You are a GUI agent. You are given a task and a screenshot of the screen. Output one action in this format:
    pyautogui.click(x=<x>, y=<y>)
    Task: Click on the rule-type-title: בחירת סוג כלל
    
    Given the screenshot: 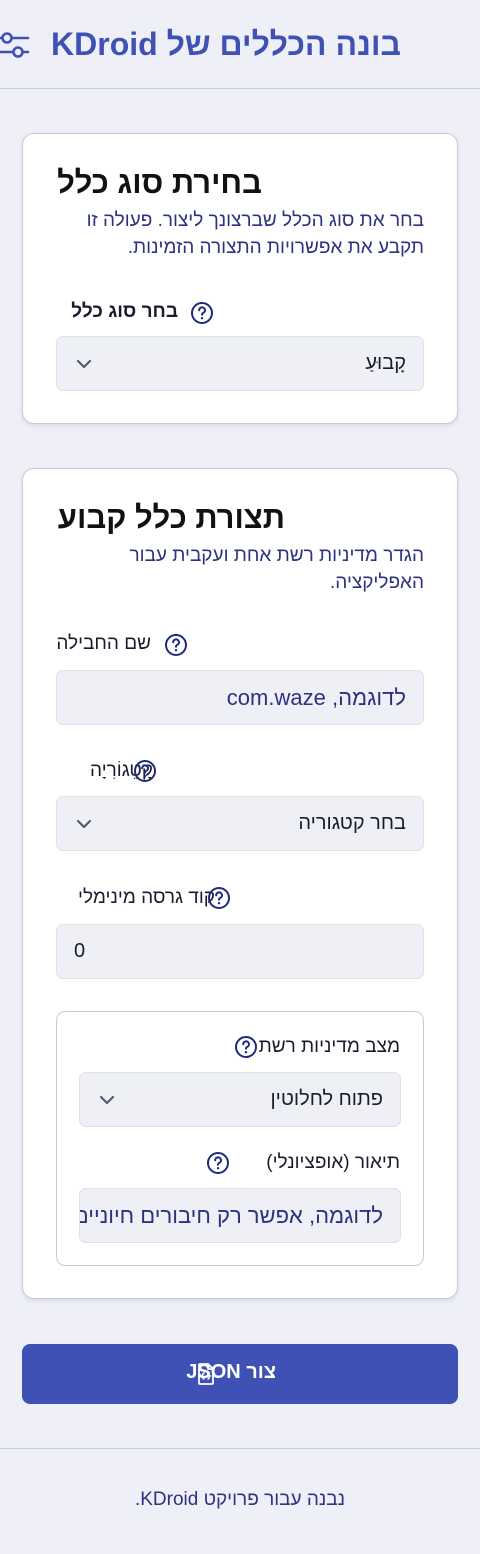 What is the action you would take?
    pyautogui.click(x=159, y=182)
    